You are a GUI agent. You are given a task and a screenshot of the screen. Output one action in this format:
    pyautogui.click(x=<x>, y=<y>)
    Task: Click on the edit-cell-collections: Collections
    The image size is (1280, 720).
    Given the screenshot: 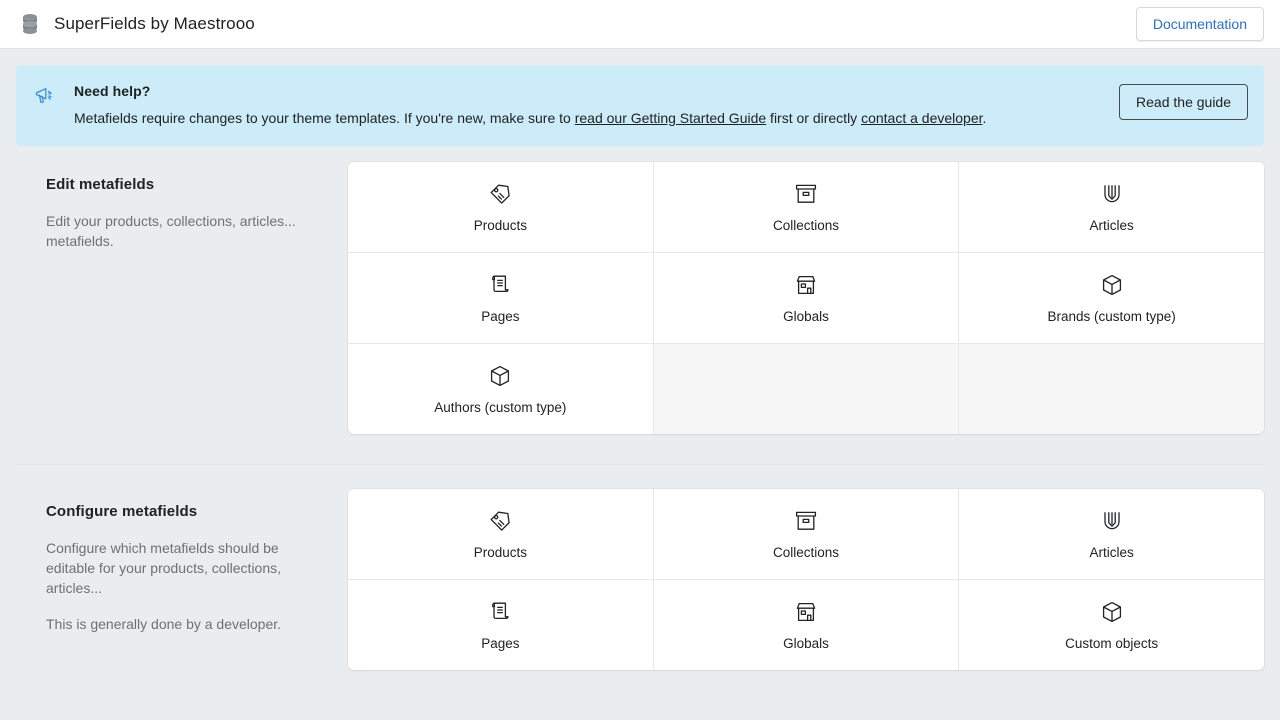 What is the action you would take?
    pyautogui.click(x=806, y=207)
    